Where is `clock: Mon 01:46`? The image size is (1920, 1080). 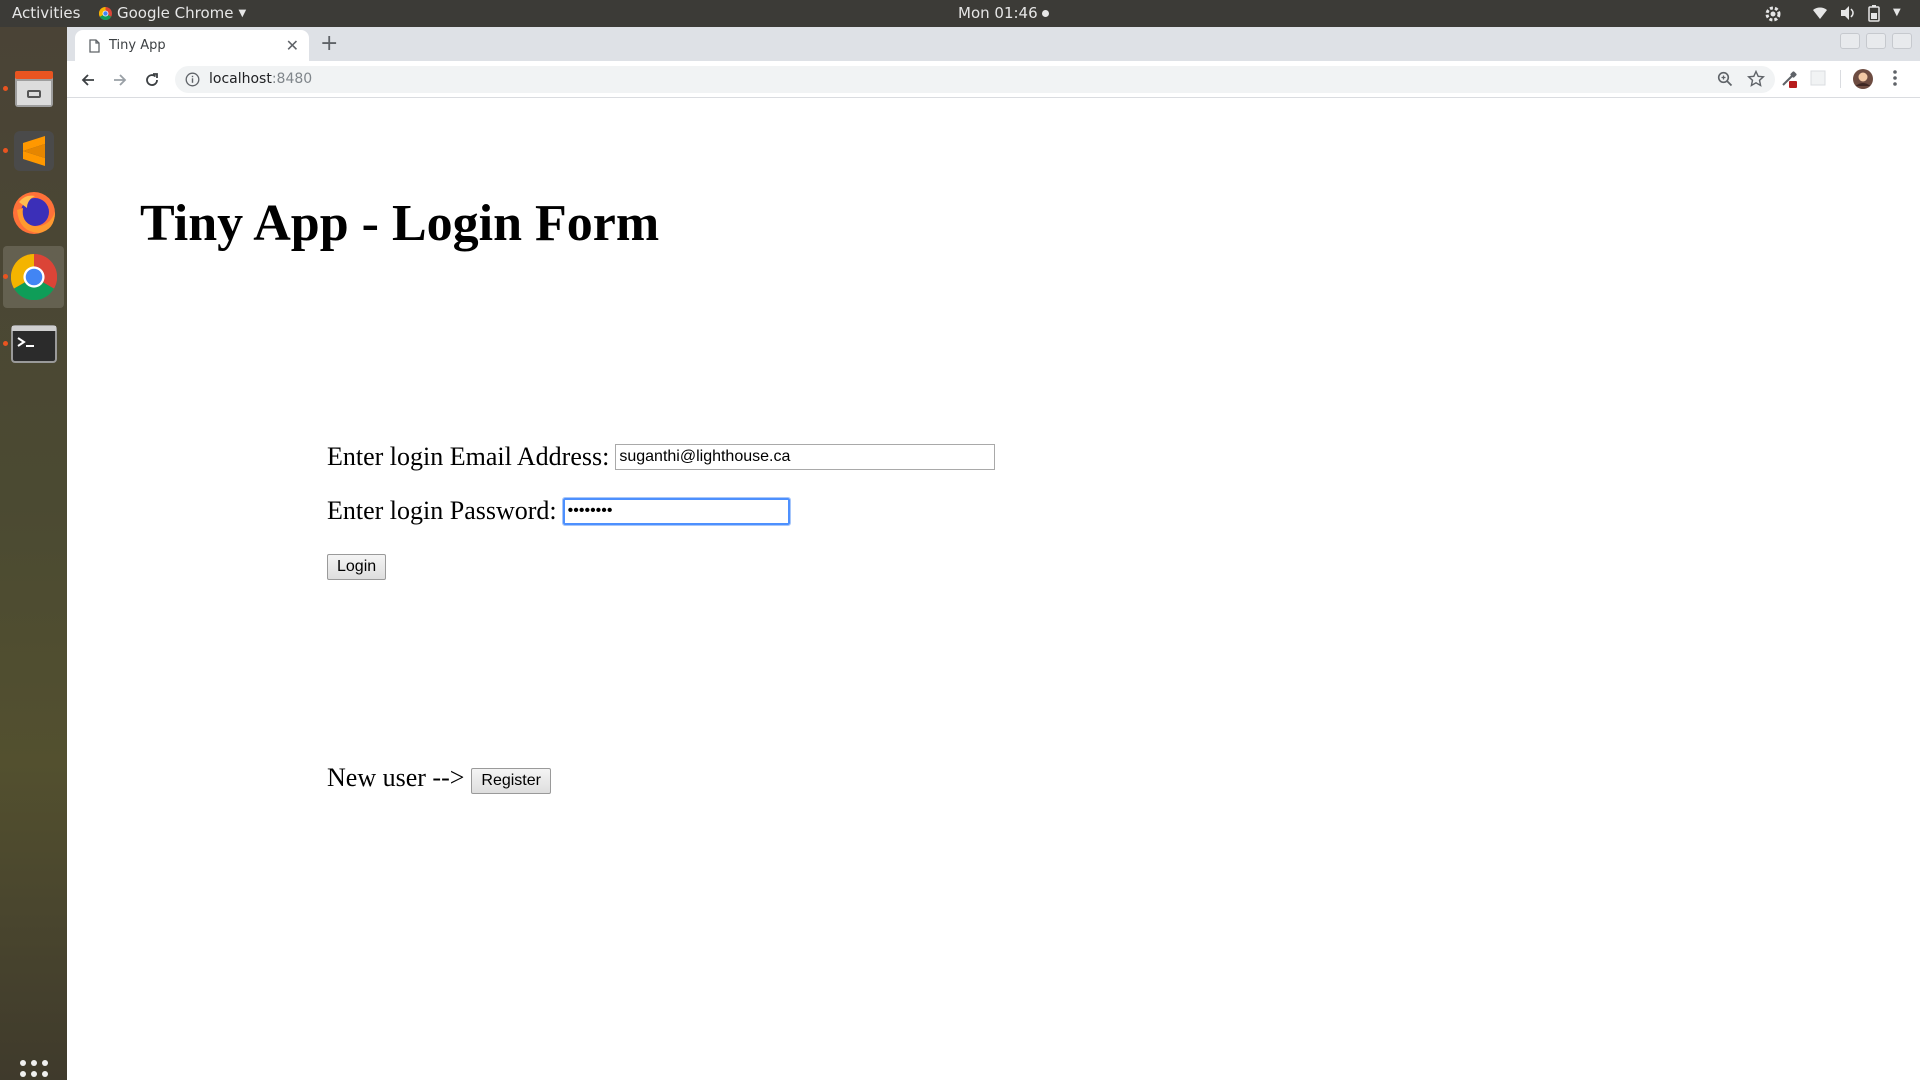
clock: Mon 01:46 is located at coordinates (1003, 13).